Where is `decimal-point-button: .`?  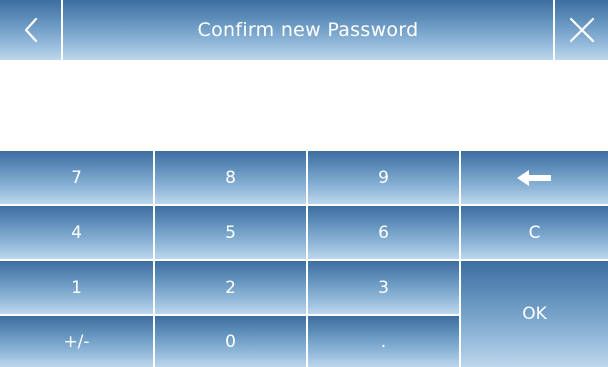 decimal-point-button: . is located at coordinates (384, 341).